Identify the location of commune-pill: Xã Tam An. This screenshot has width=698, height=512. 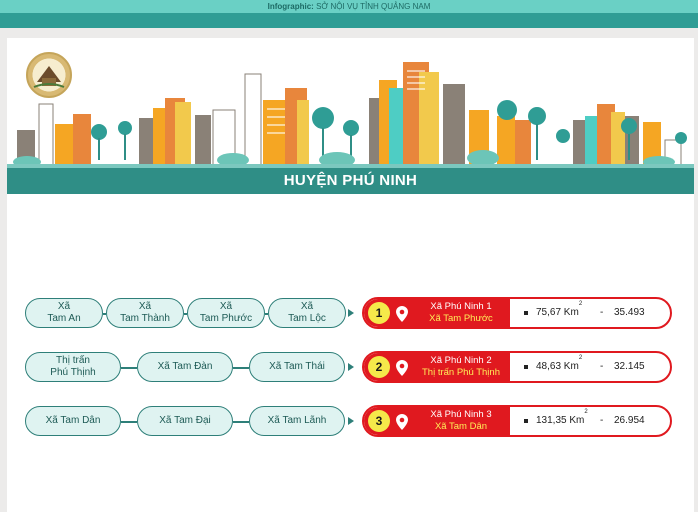
(64, 313).